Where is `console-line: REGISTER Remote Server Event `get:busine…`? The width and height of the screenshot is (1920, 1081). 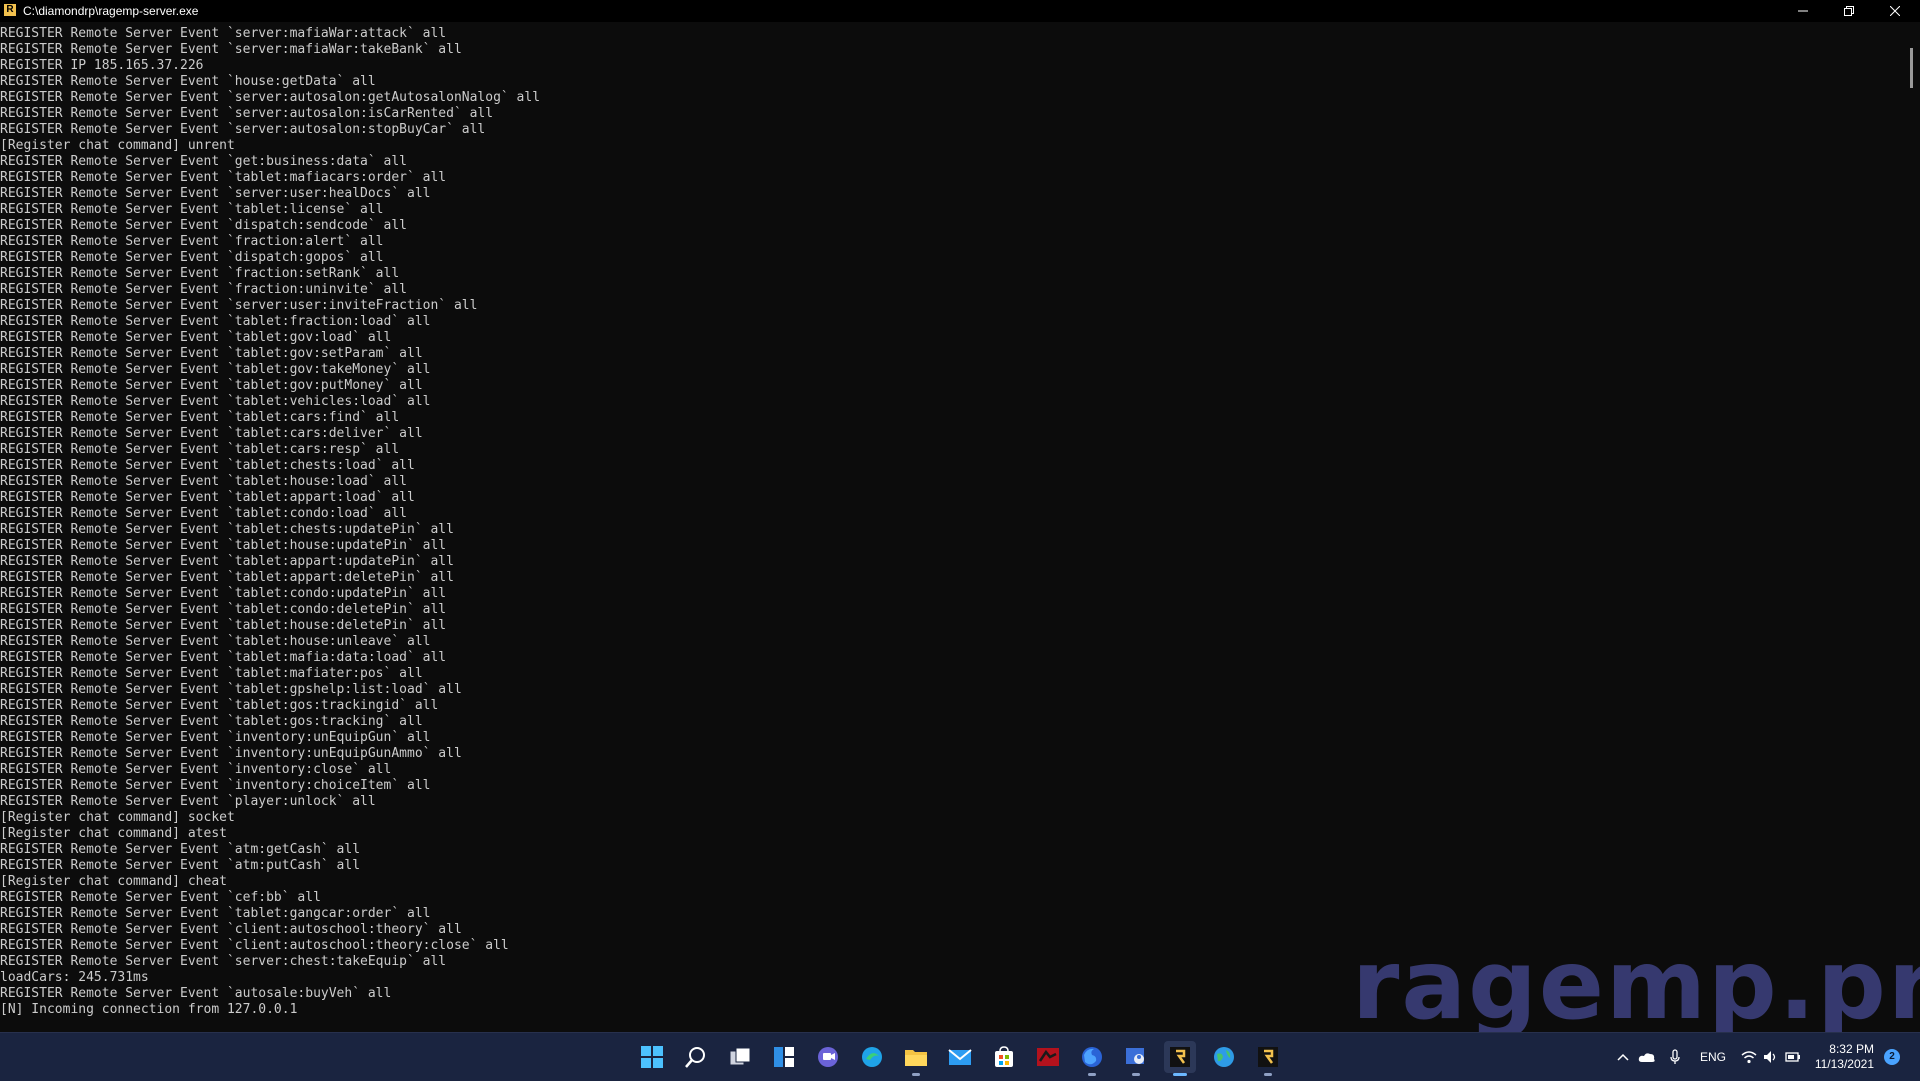 console-line: REGISTER Remote Server Event `get:busine… is located at coordinates (203, 161).